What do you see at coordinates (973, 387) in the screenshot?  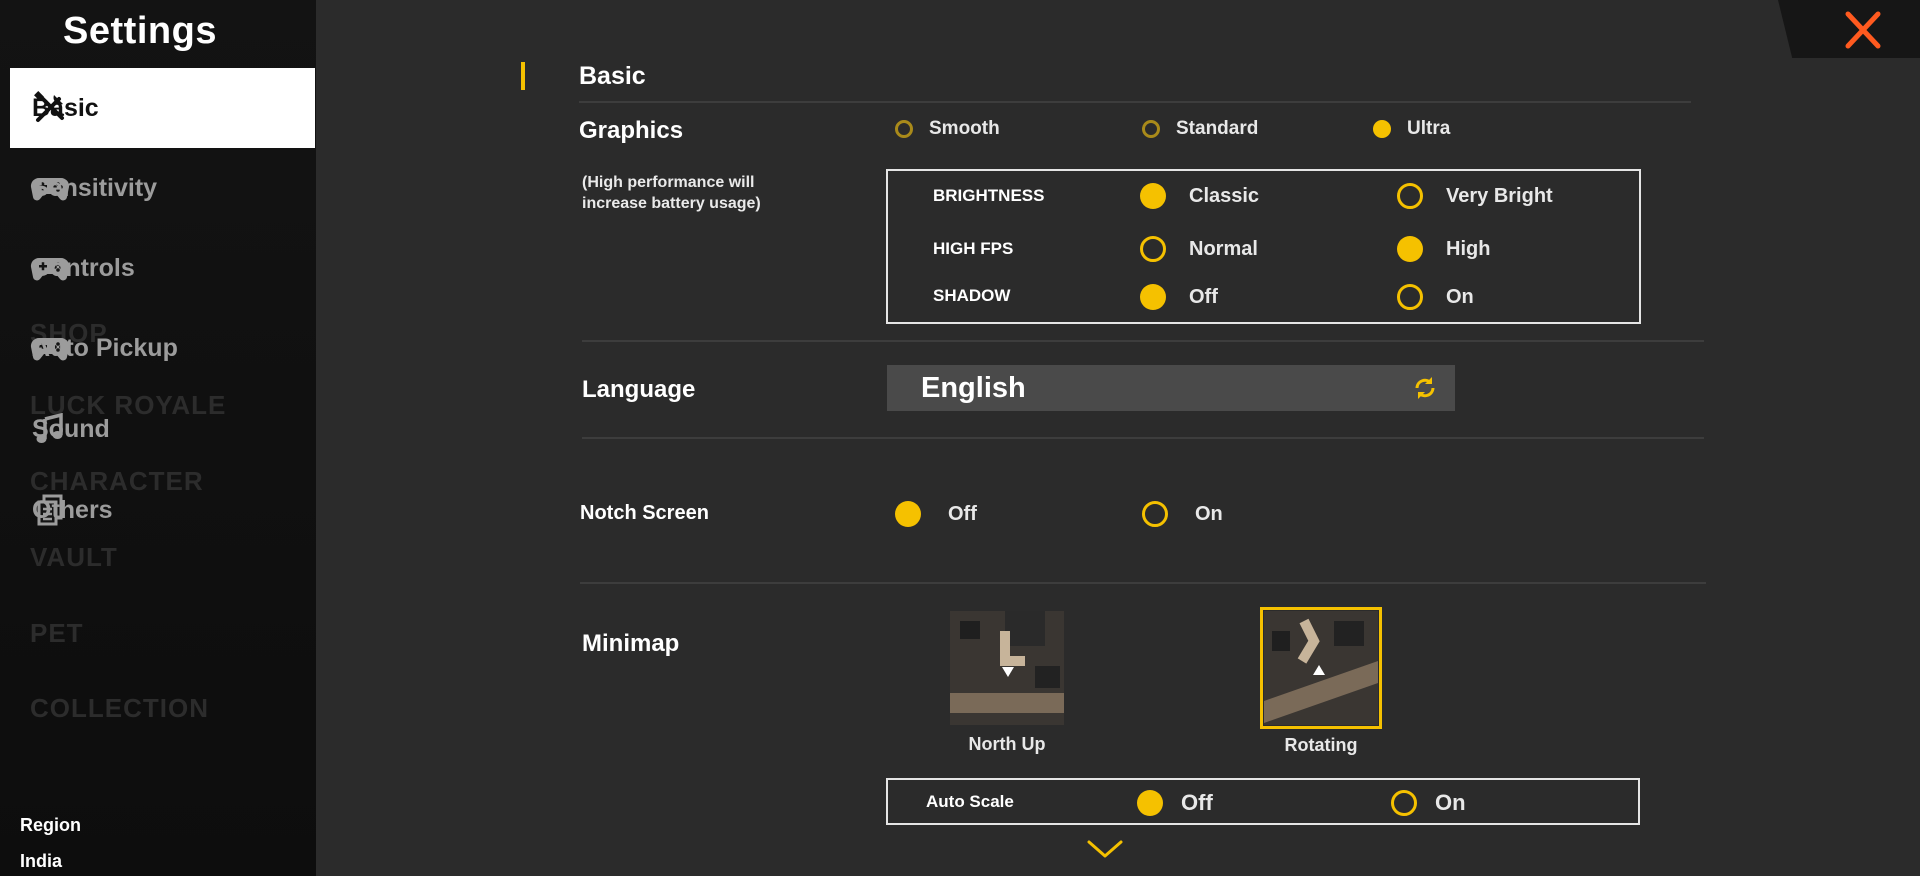 I see `language-value: English` at bounding box center [973, 387].